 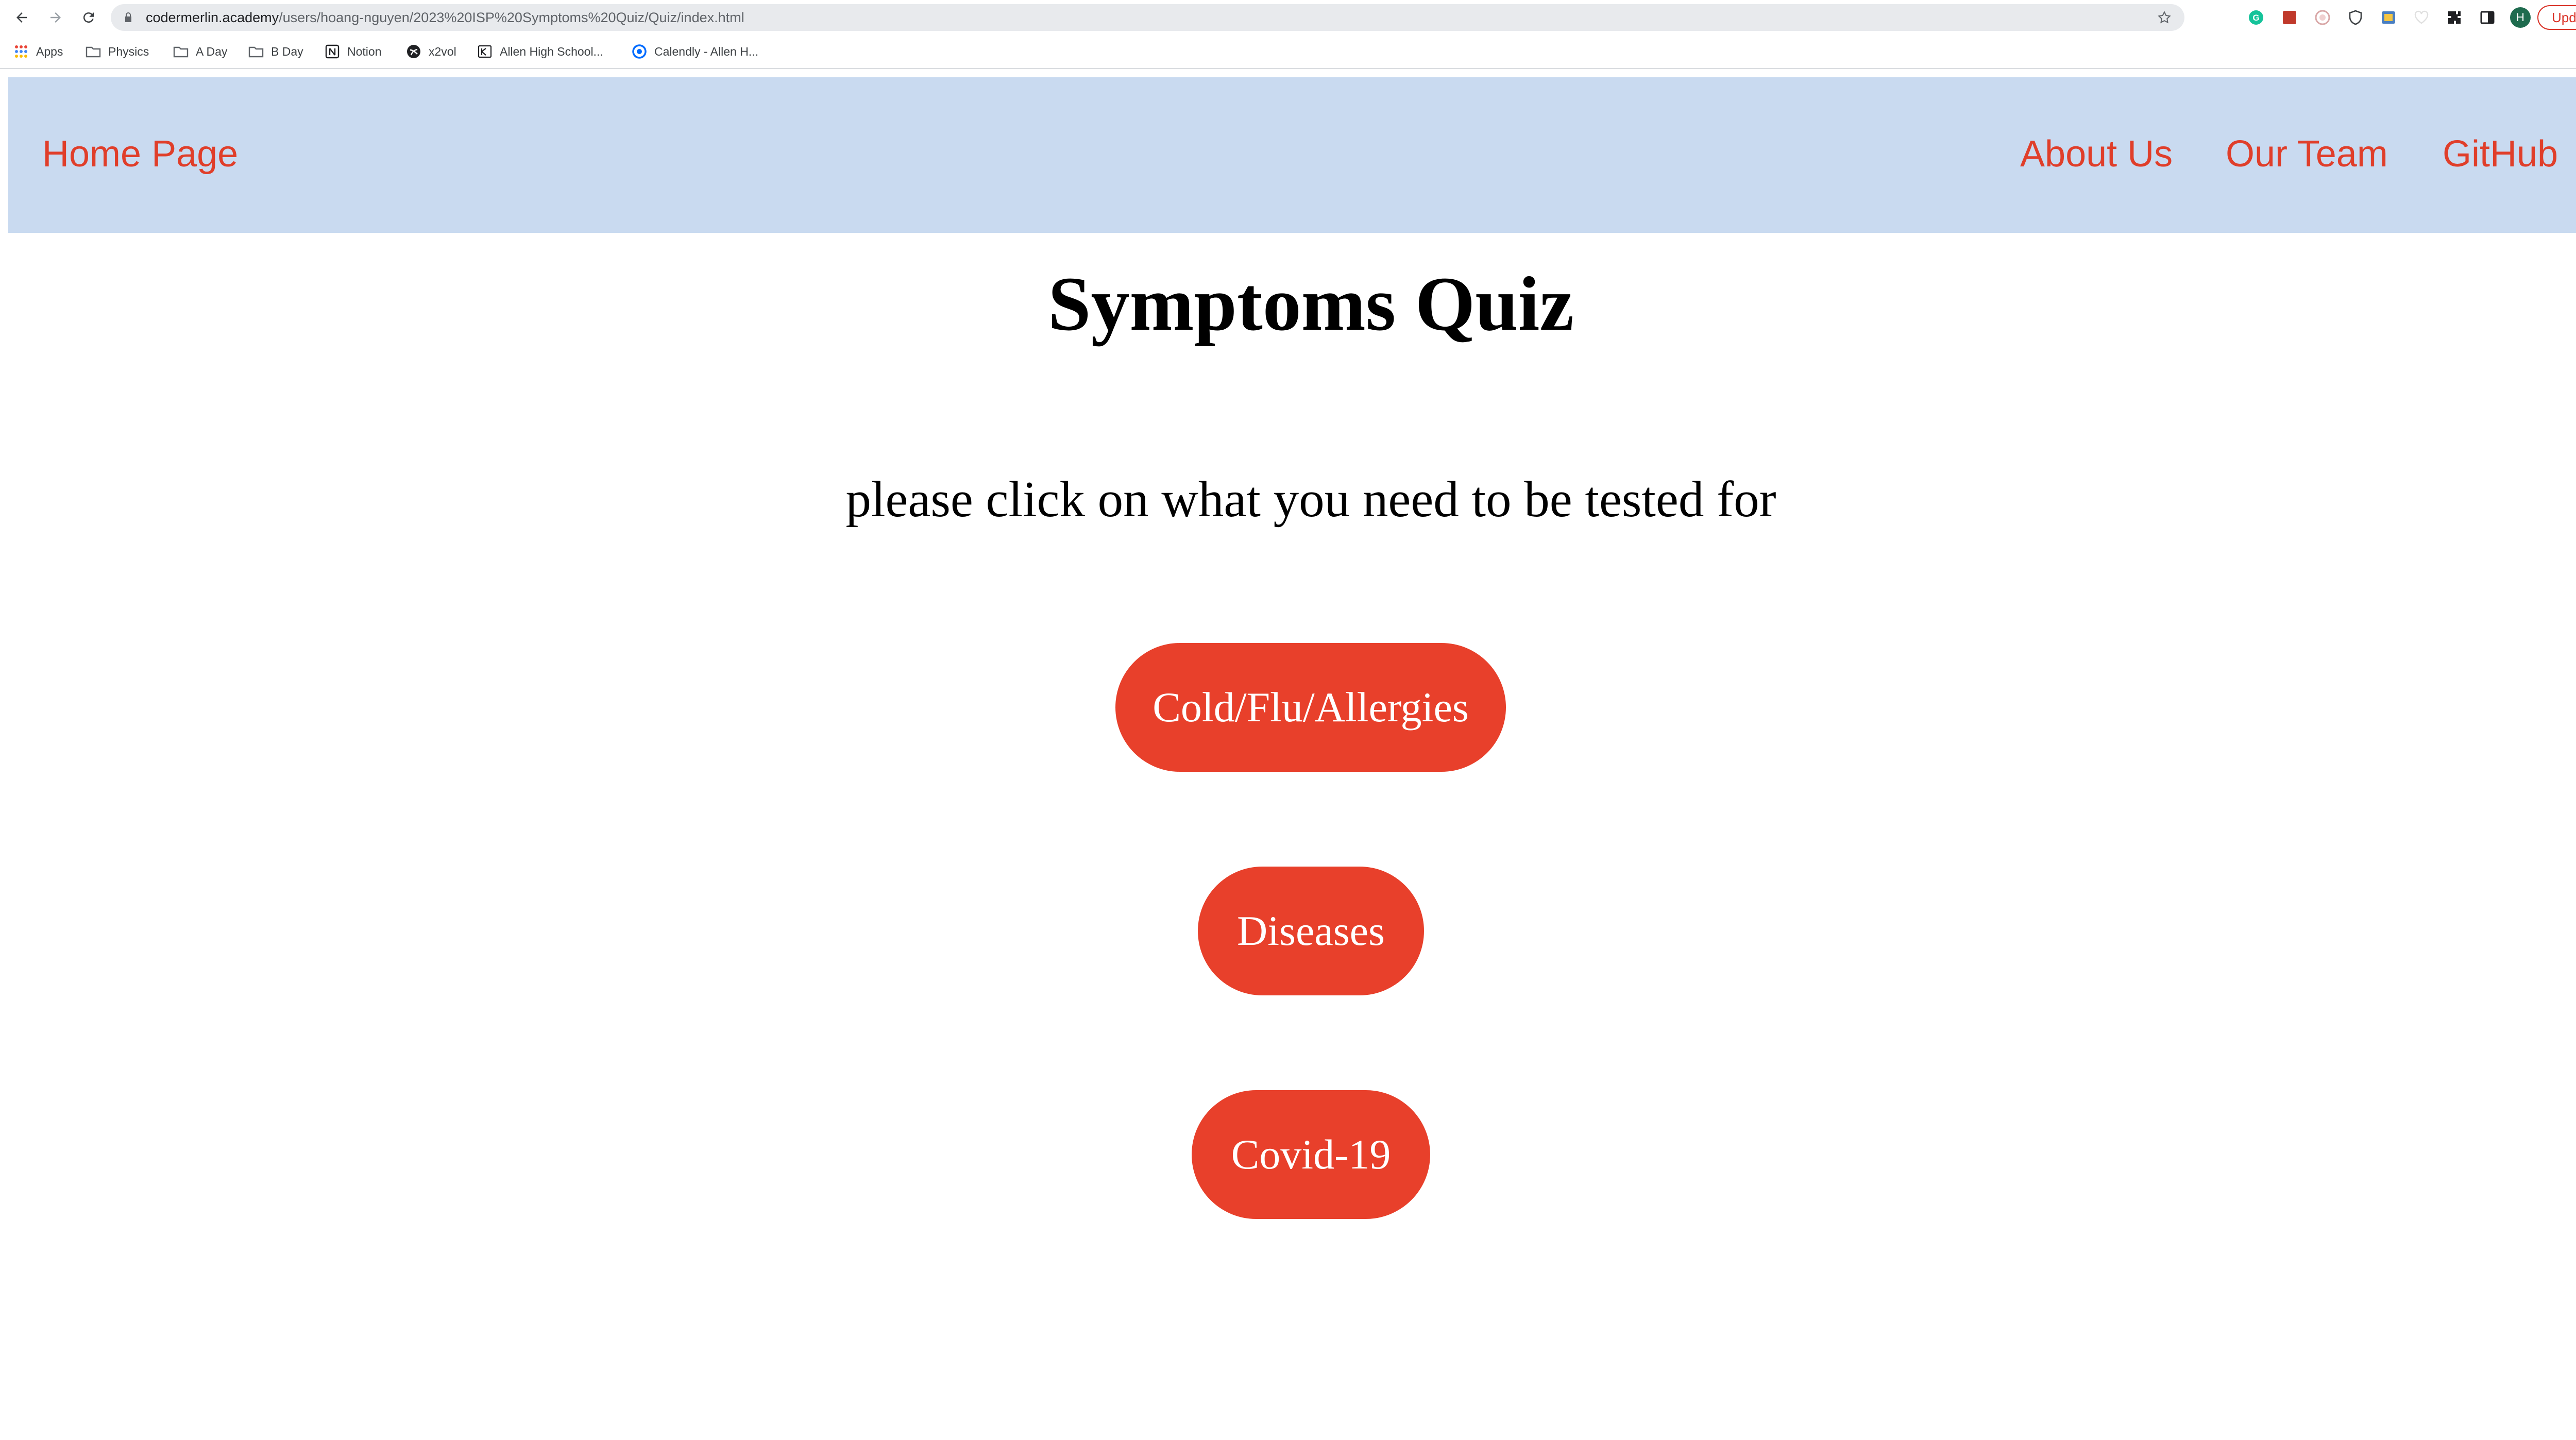 What do you see at coordinates (2307, 154) in the screenshot?
I see `nav-link-team: Our Team` at bounding box center [2307, 154].